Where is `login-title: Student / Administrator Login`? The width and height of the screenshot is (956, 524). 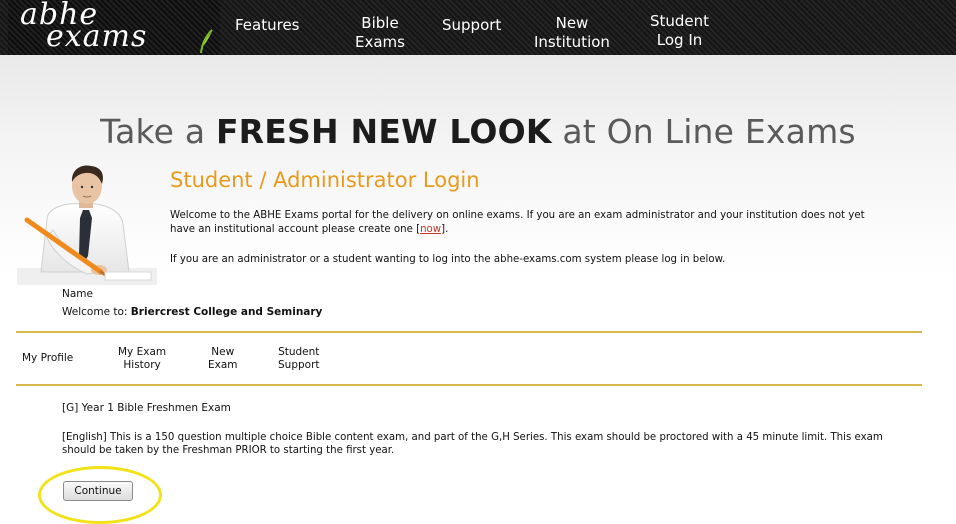 login-title: Student / Administrator Login is located at coordinates (325, 180).